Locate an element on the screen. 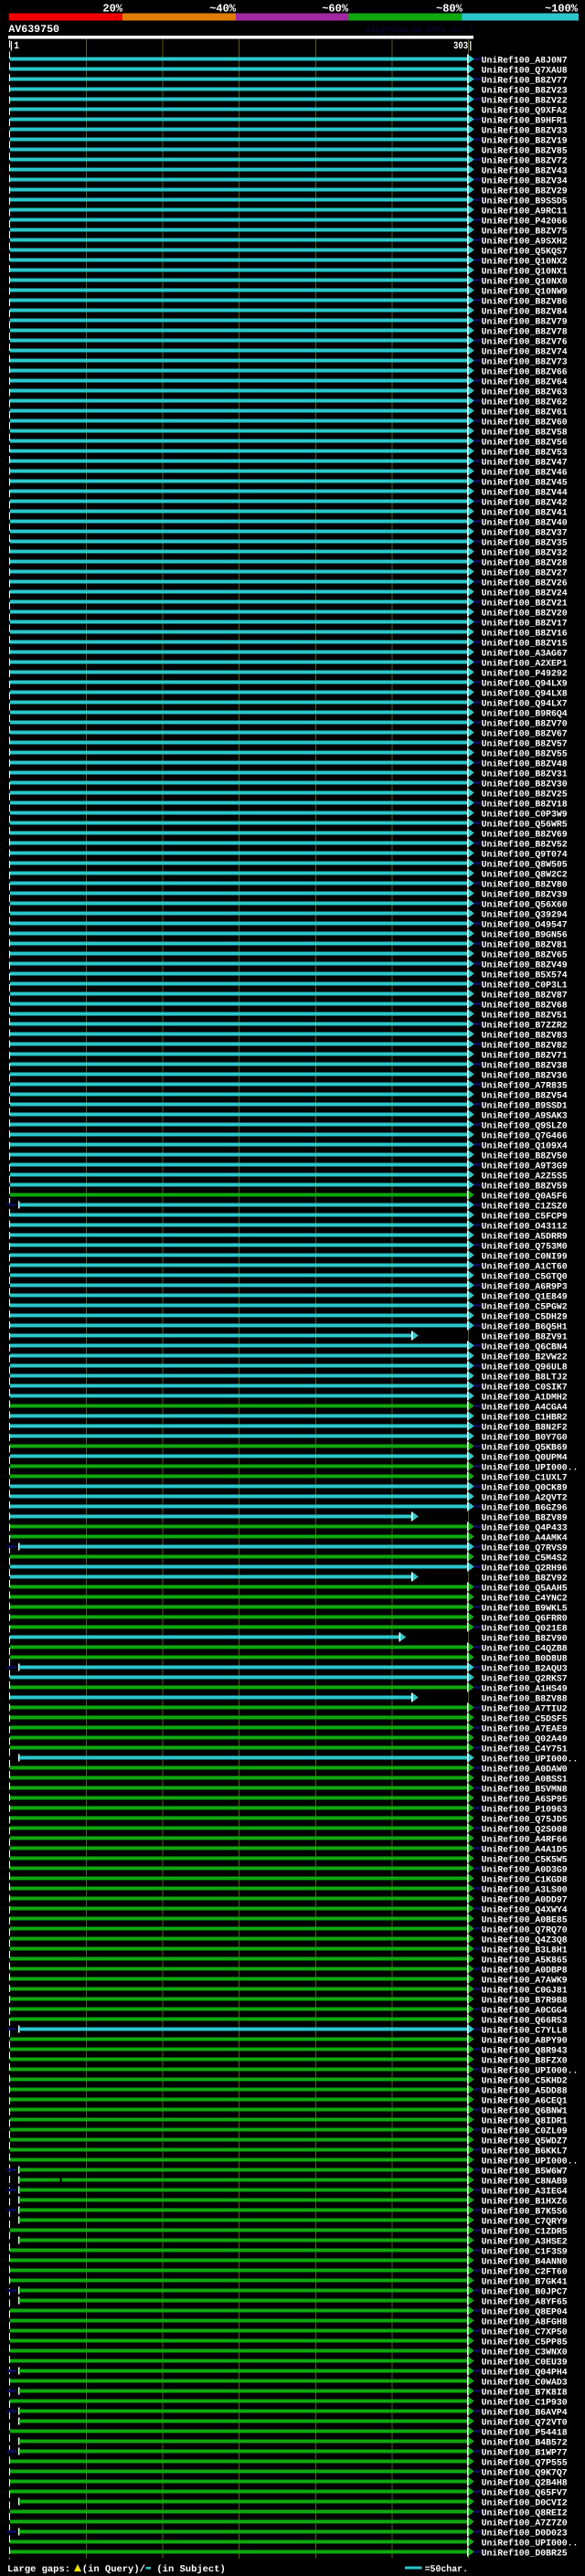  svg-text: UniRef100_Q75JD5 is located at coordinates (525, 1819).